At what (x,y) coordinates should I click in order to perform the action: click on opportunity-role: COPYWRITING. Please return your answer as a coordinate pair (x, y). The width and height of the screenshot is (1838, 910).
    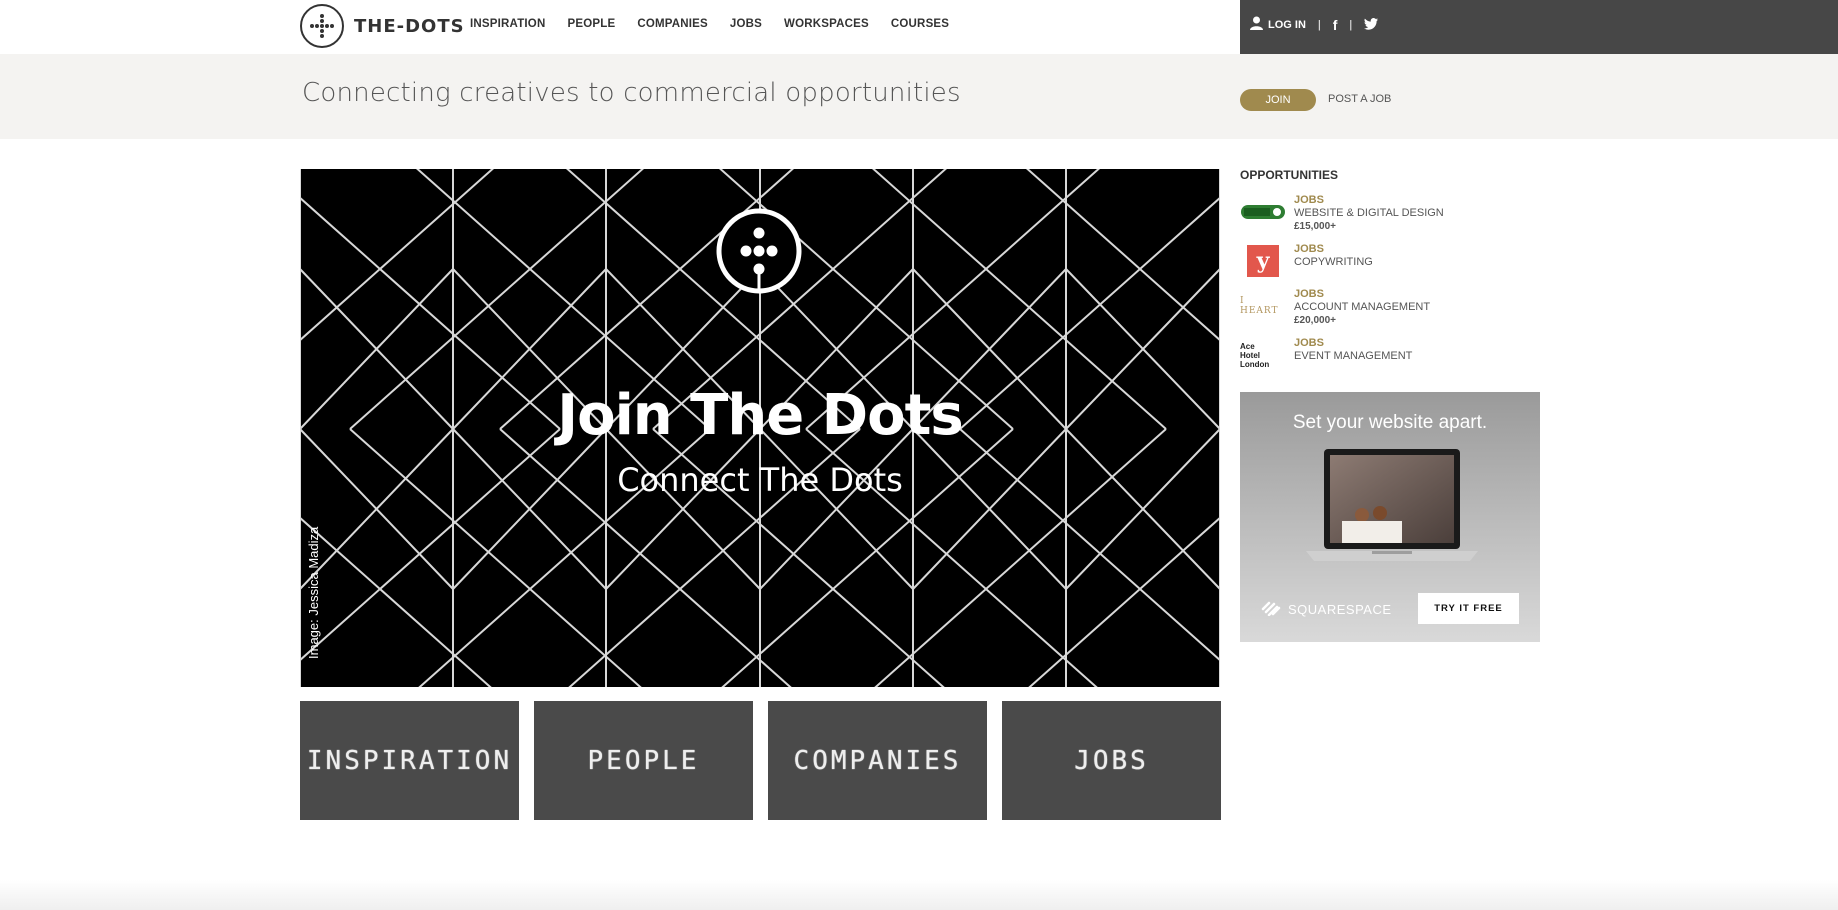
    Looking at the image, I should click on (1333, 262).